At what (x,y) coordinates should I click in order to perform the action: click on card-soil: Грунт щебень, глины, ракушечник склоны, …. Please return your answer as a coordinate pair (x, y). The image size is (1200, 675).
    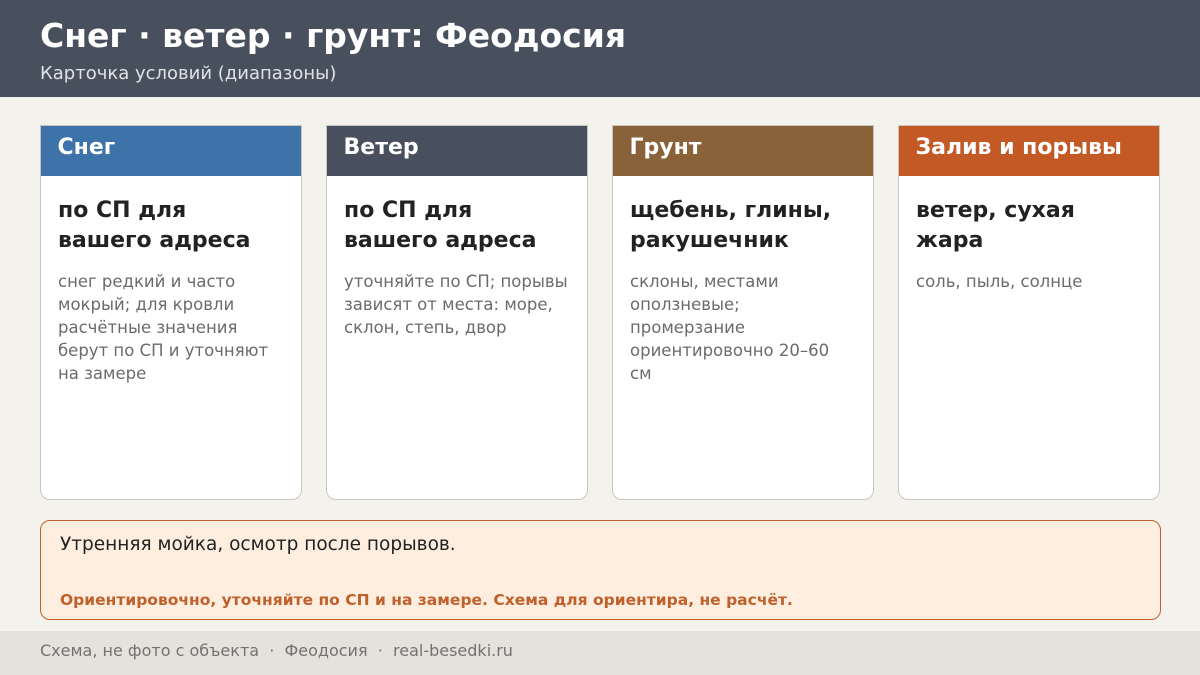
    Looking at the image, I should click on (743, 312).